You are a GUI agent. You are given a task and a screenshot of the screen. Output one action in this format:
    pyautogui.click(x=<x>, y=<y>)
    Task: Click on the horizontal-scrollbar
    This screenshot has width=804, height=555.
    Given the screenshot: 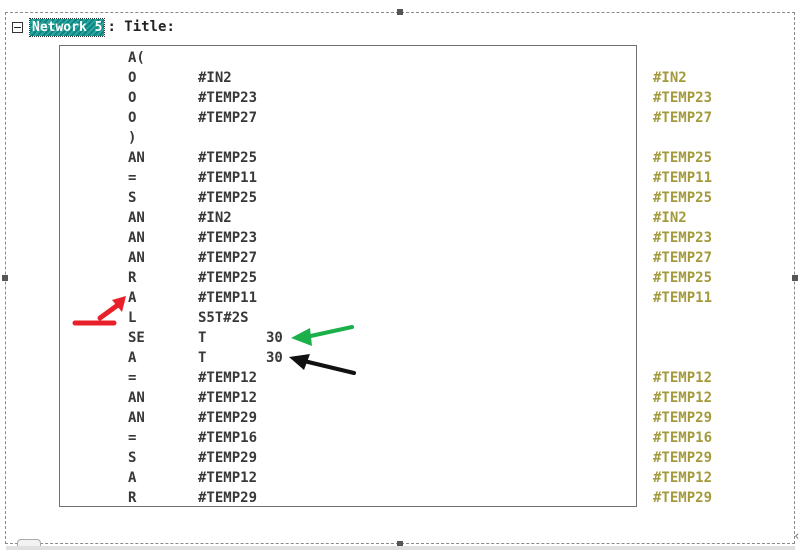 What is the action you would take?
    pyautogui.click(x=400, y=548)
    